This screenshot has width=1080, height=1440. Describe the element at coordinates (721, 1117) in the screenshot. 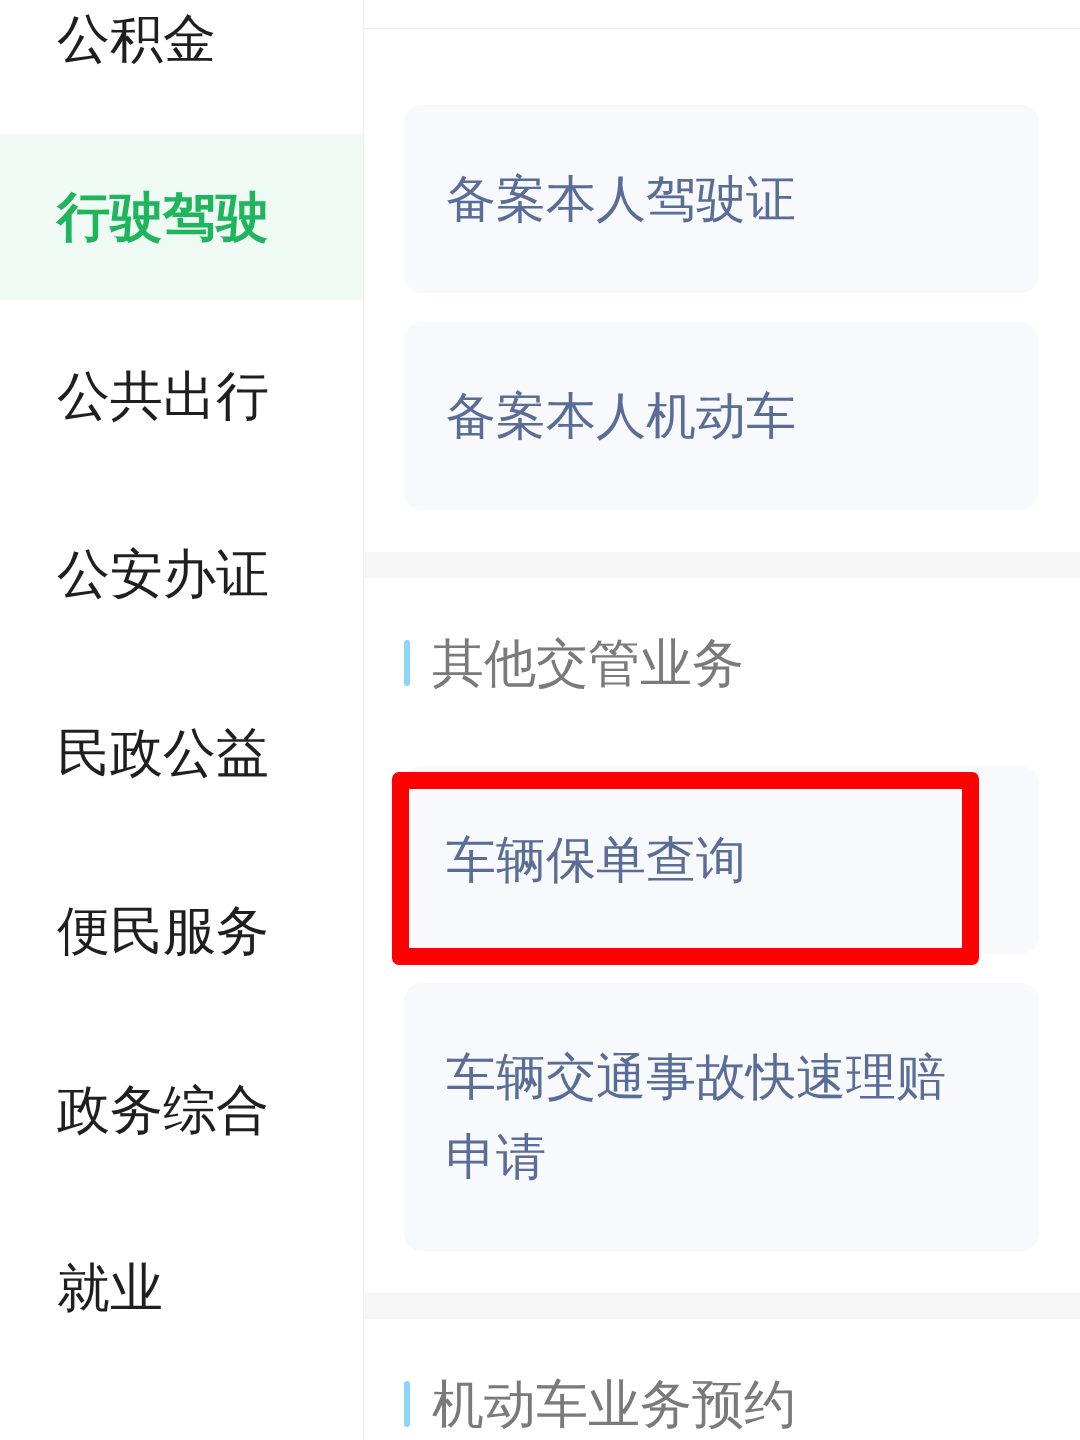

I see `service-card: 车辆交通事故快速理赔申请` at that location.